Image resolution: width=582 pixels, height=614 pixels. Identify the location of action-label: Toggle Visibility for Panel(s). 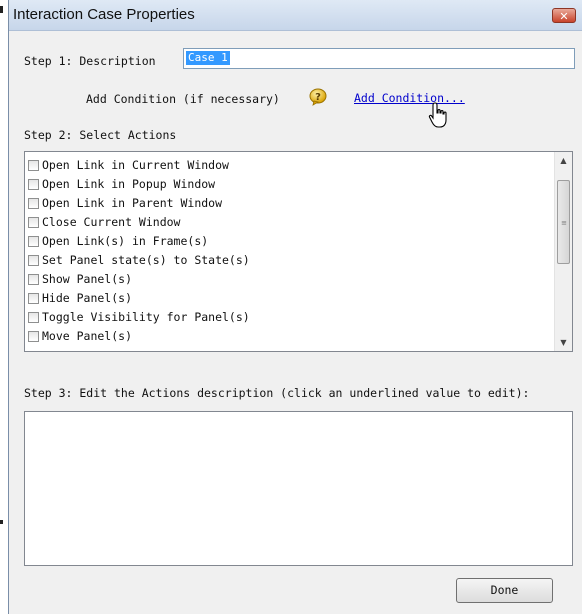
(146, 317).